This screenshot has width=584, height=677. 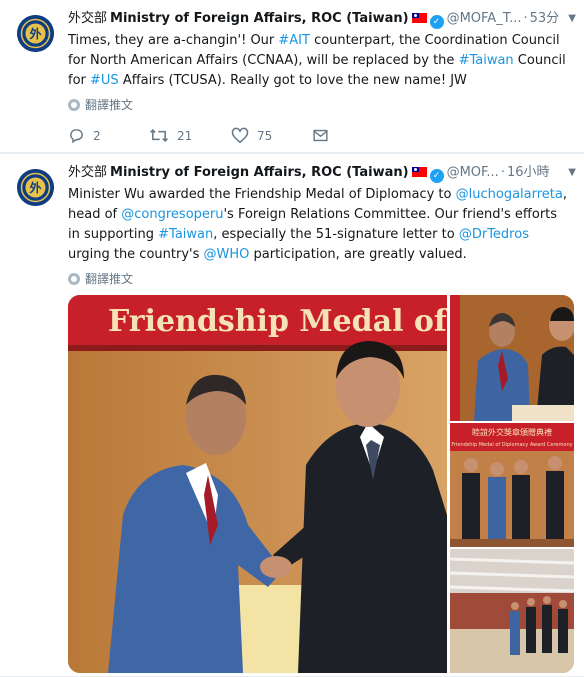 What do you see at coordinates (76, 136) in the screenshot?
I see `reply-icon` at bounding box center [76, 136].